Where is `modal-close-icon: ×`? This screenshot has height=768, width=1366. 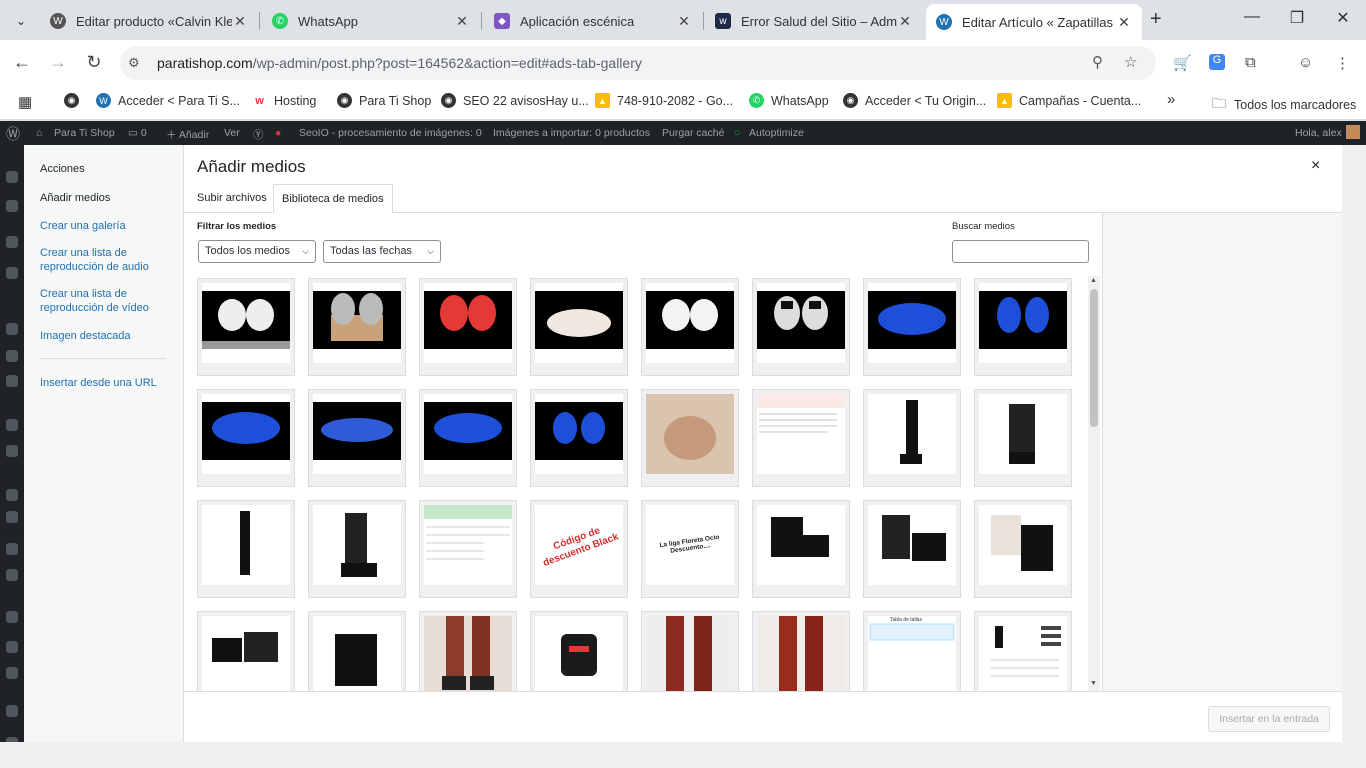
modal-close-icon: × is located at coordinates (1315, 166).